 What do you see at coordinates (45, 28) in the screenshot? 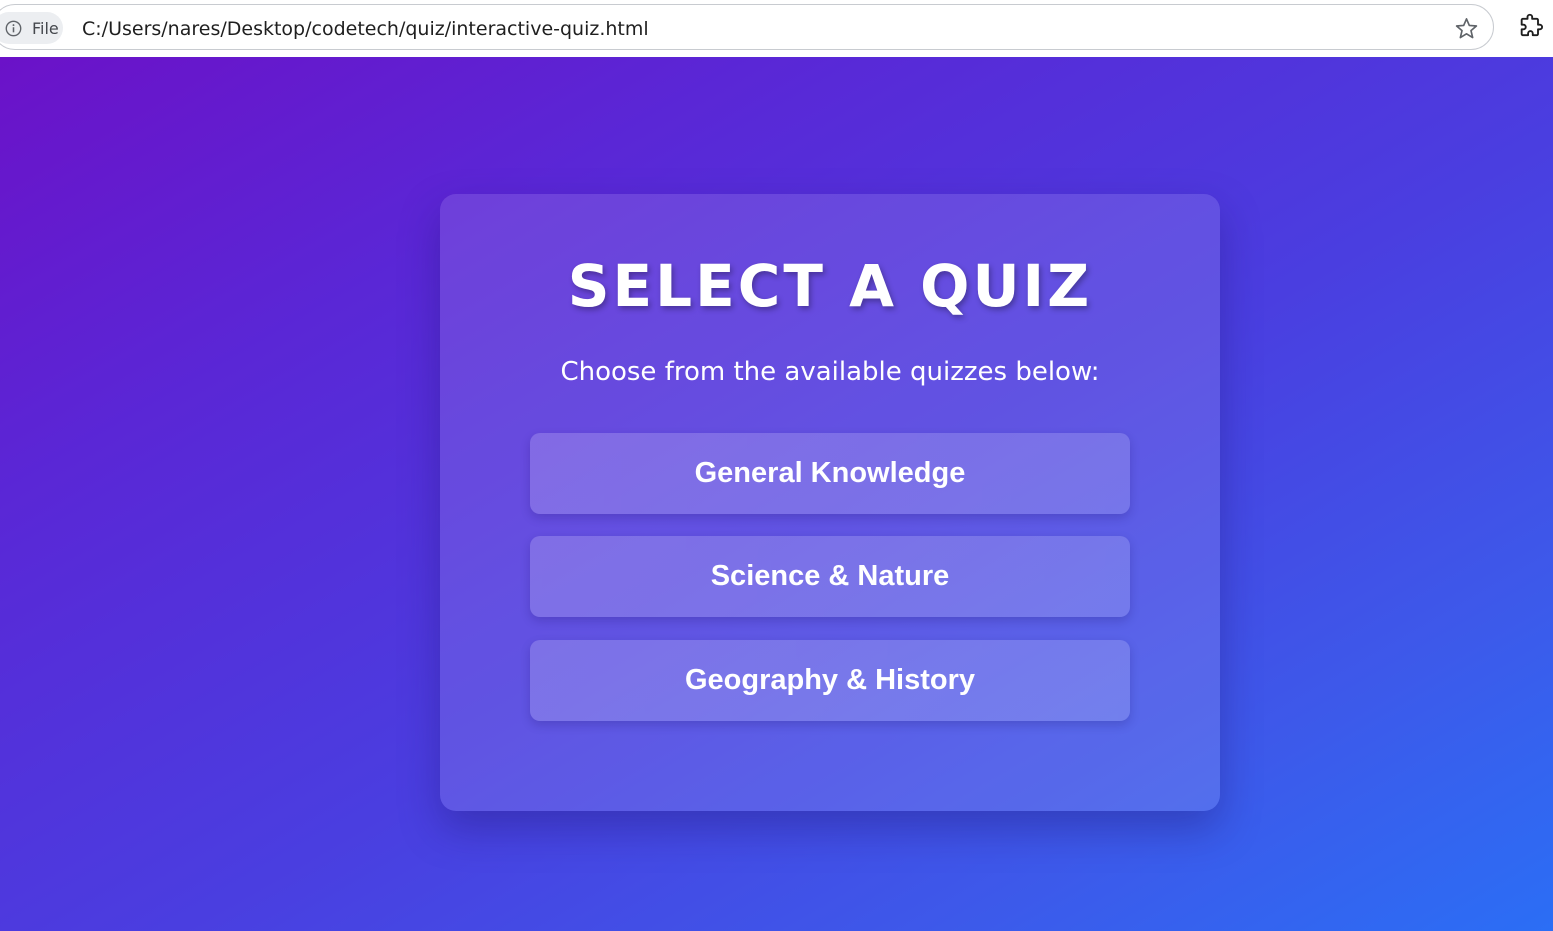
I see `site-info-label: File` at bounding box center [45, 28].